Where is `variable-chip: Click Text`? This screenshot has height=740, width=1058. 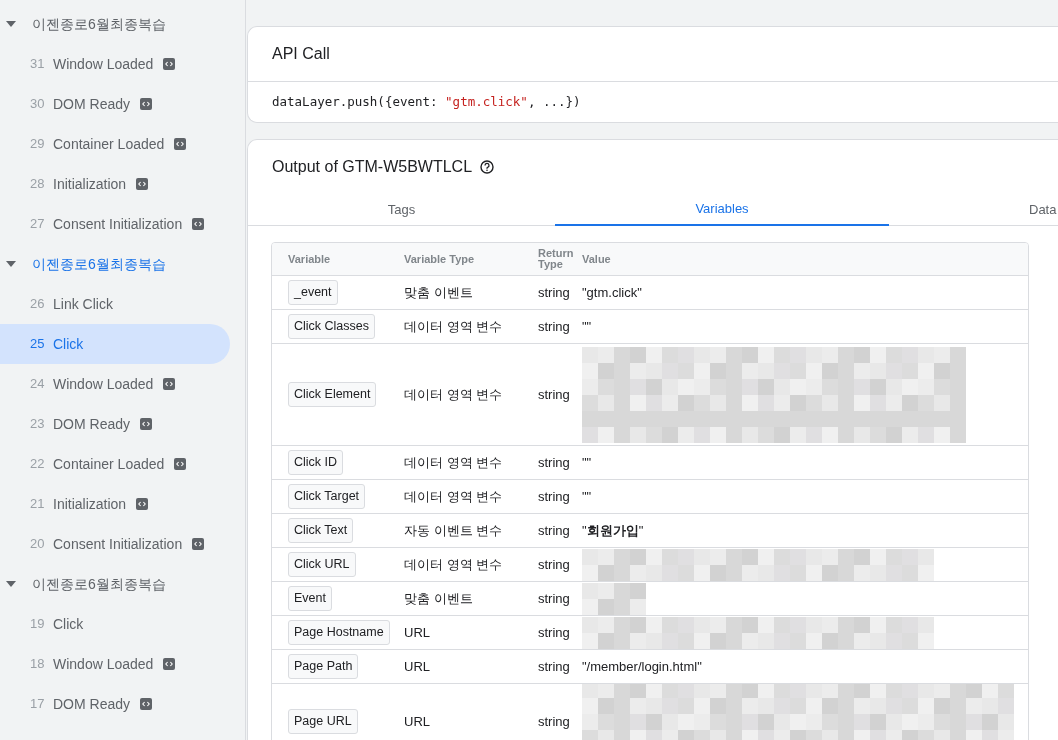
variable-chip: Click Text is located at coordinates (321, 530).